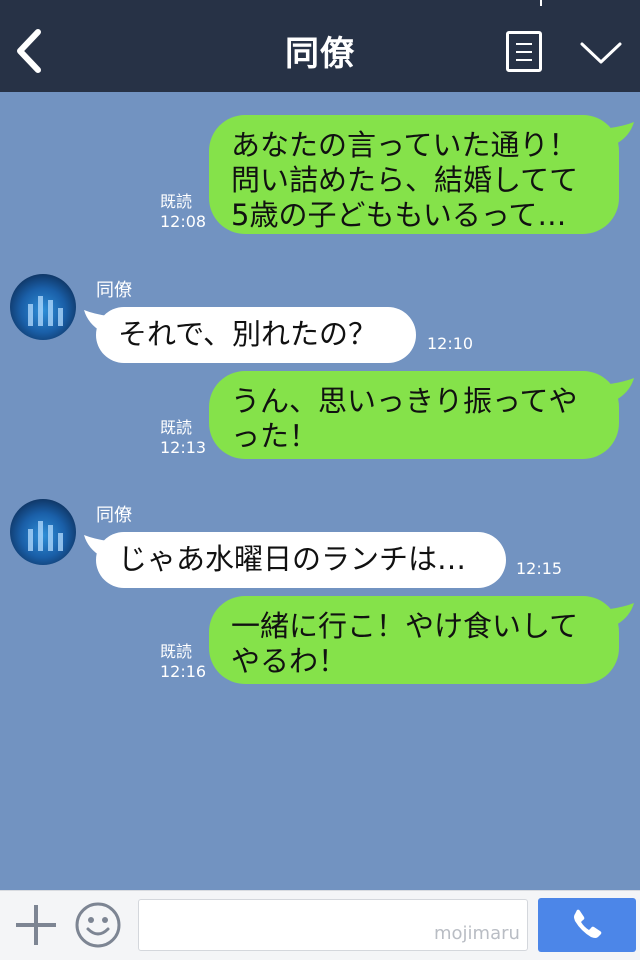 This screenshot has width=640, height=960. Describe the element at coordinates (36, 925) in the screenshot. I see `plus-button` at that location.